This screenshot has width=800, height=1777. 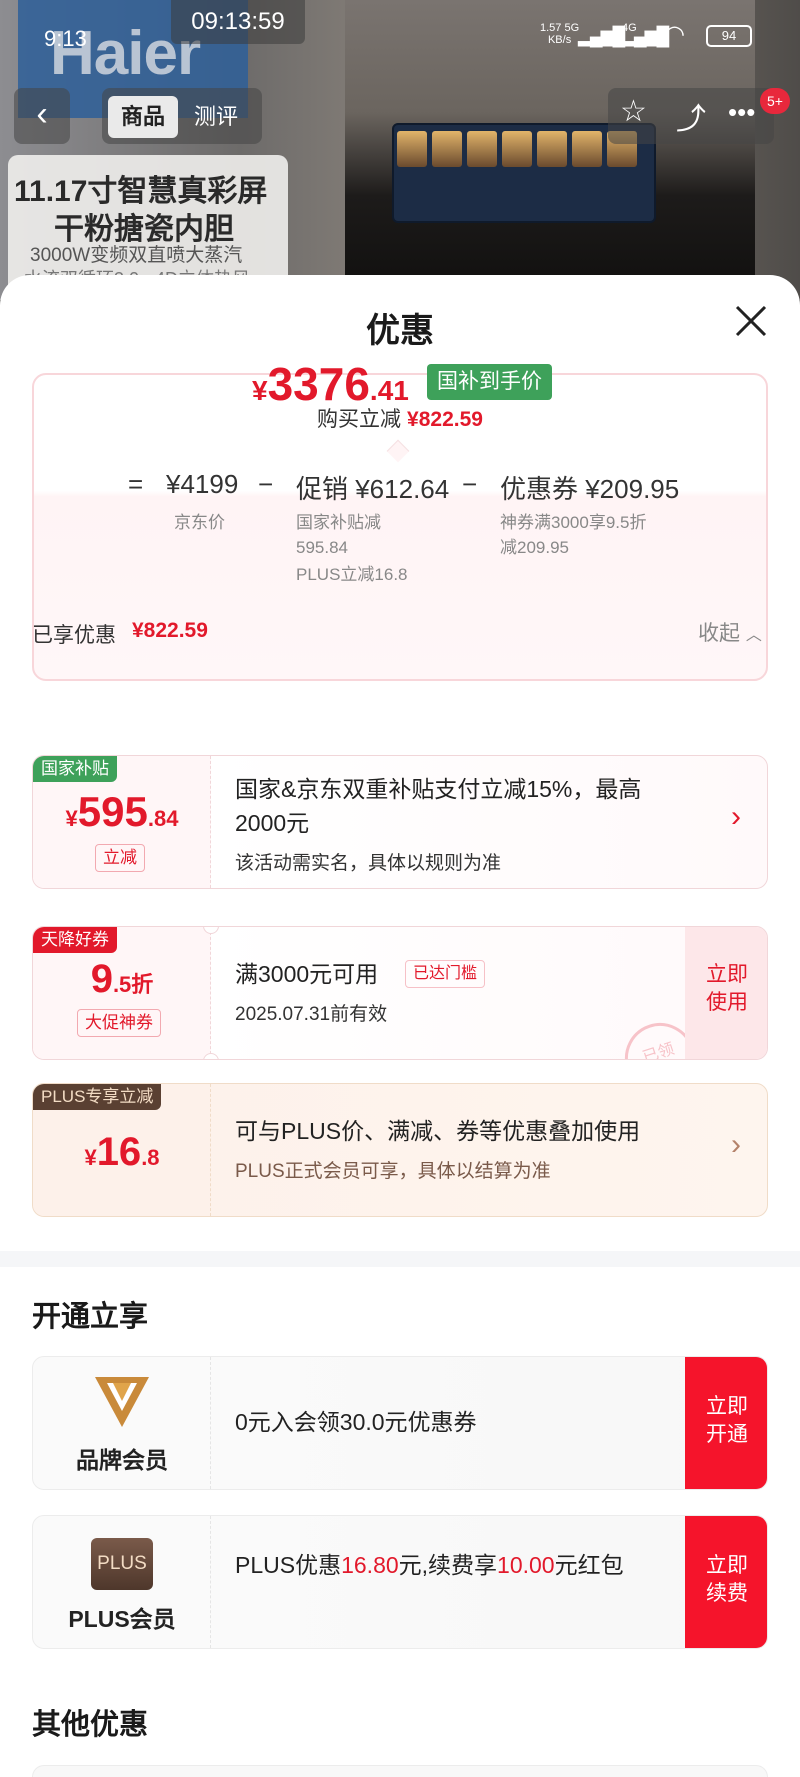 I want to click on message-badge: 5+, so click(x=775, y=101).